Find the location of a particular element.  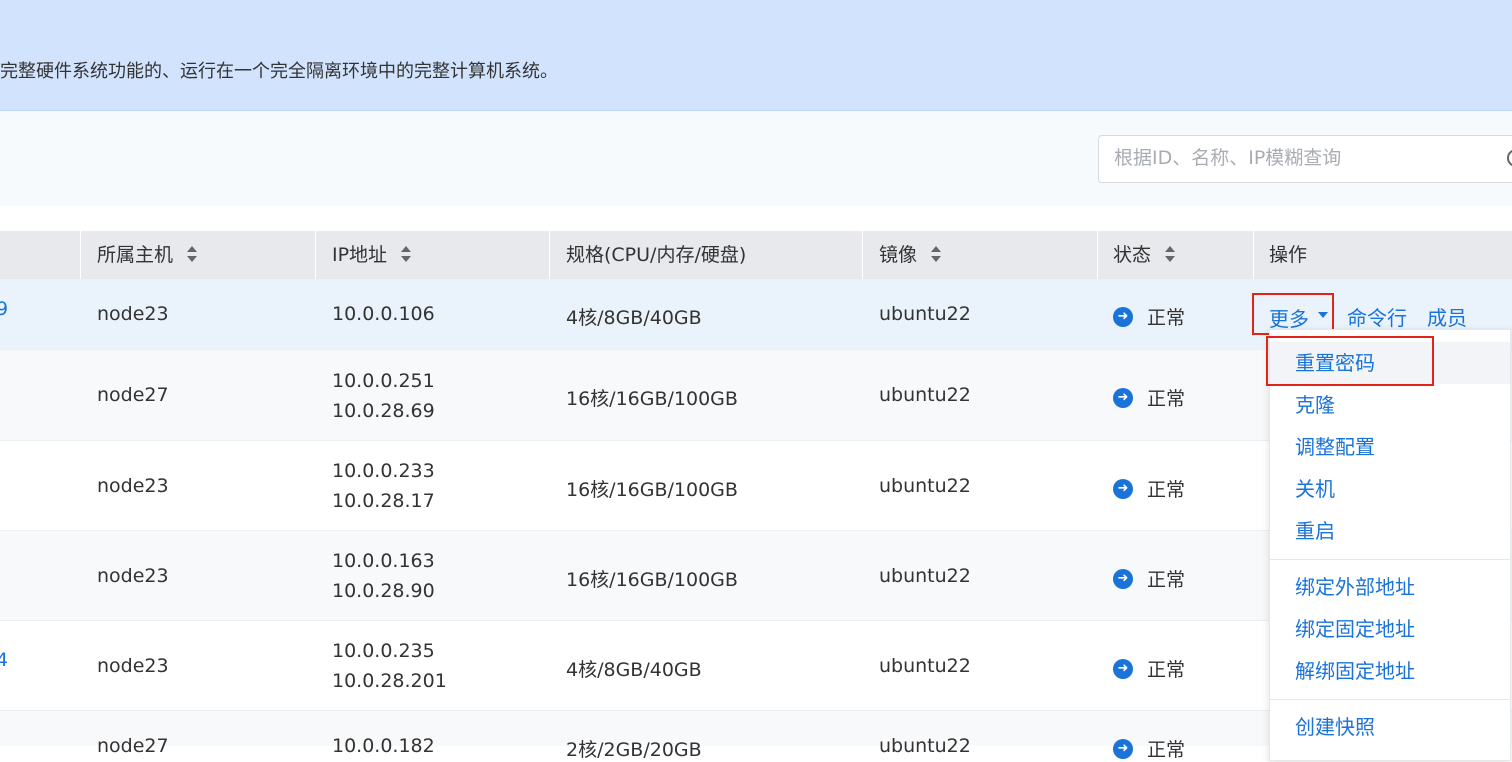

menu-item-create-snapshot: 创建快照 is located at coordinates (1390, 727).